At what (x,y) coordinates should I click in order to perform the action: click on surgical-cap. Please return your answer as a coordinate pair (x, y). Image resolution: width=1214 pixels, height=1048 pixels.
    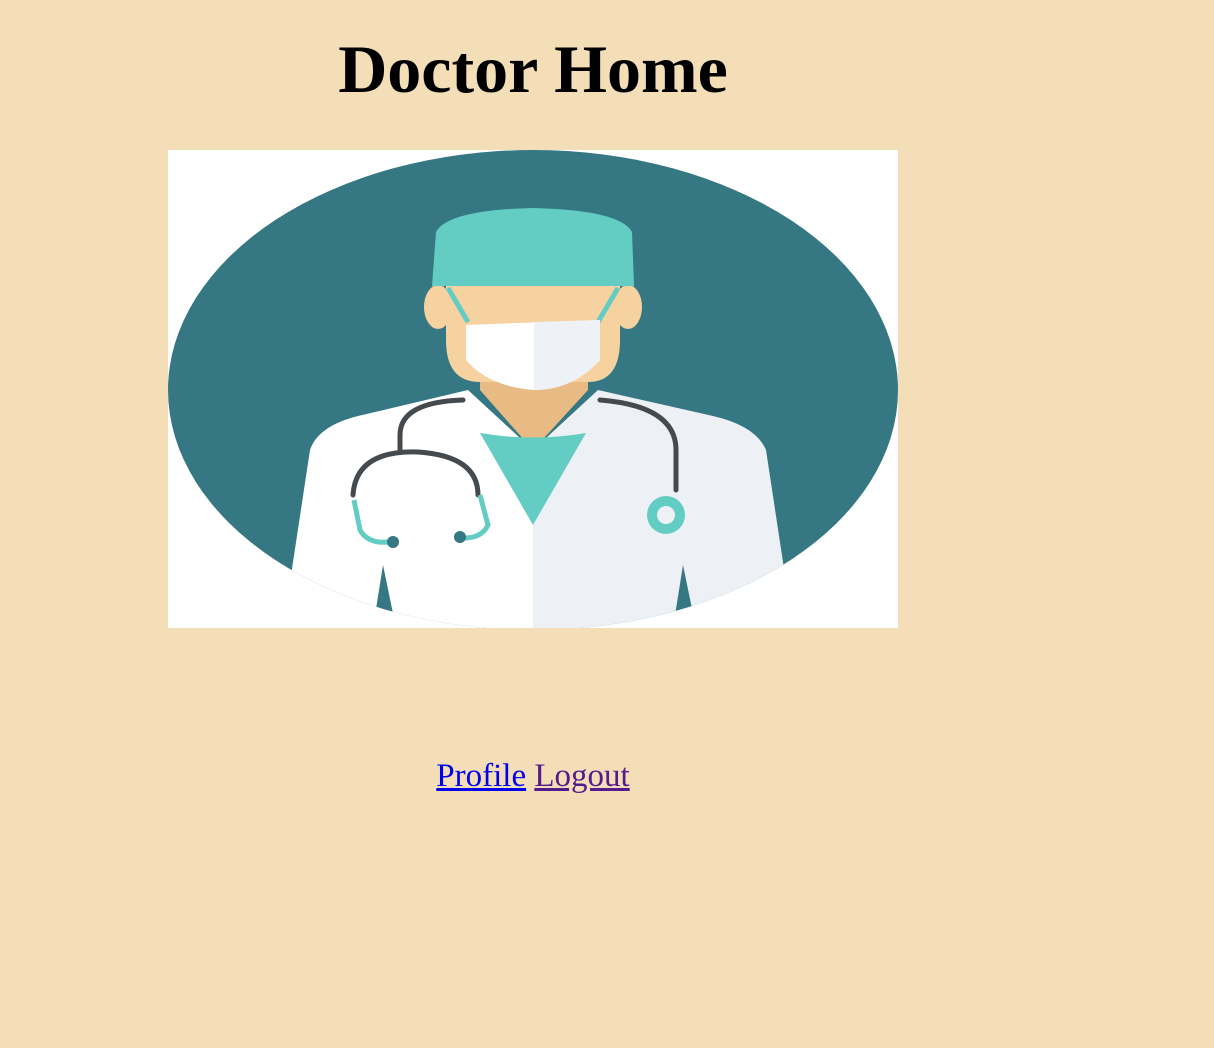
    Looking at the image, I should click on (533, 247).